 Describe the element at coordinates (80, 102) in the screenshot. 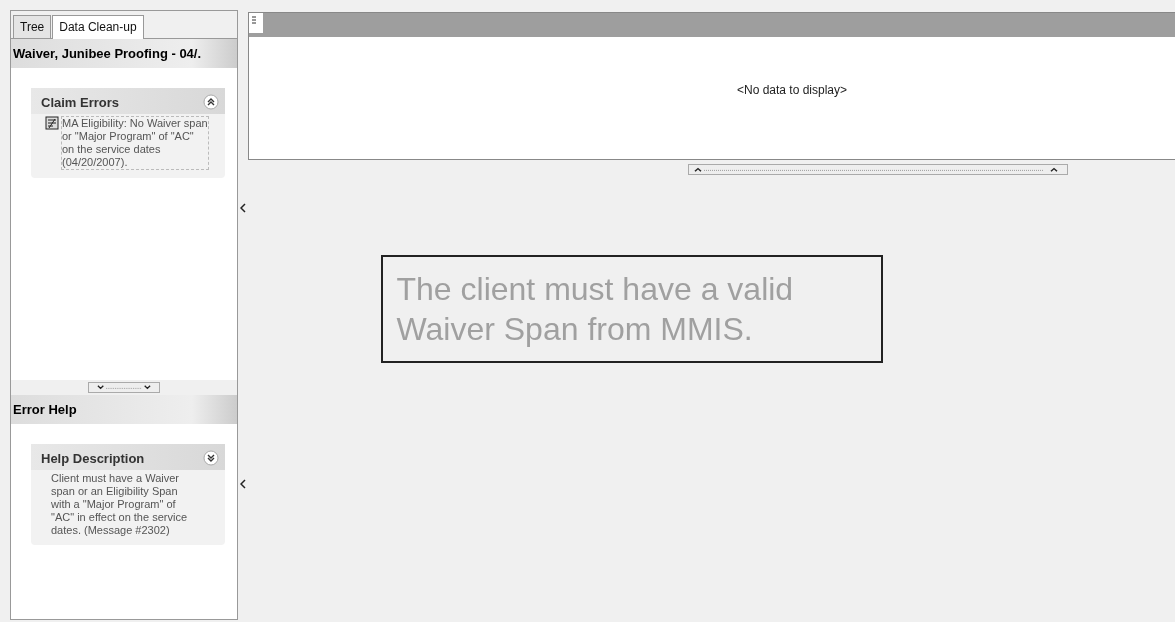

I see `group-title: Claim Errors` at that location.